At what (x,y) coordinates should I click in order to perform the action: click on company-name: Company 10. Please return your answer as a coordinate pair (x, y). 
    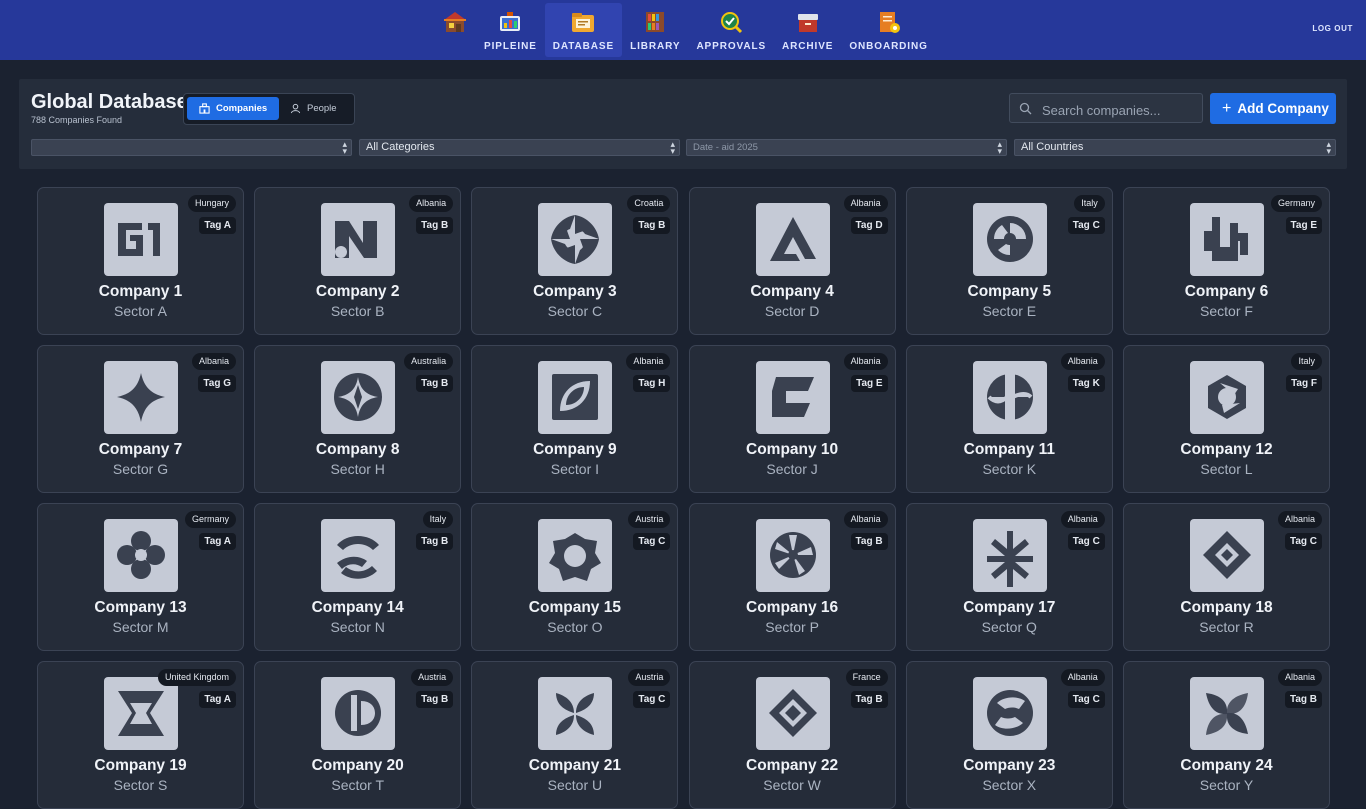
    Looking at the image, I should click on (792, 449).